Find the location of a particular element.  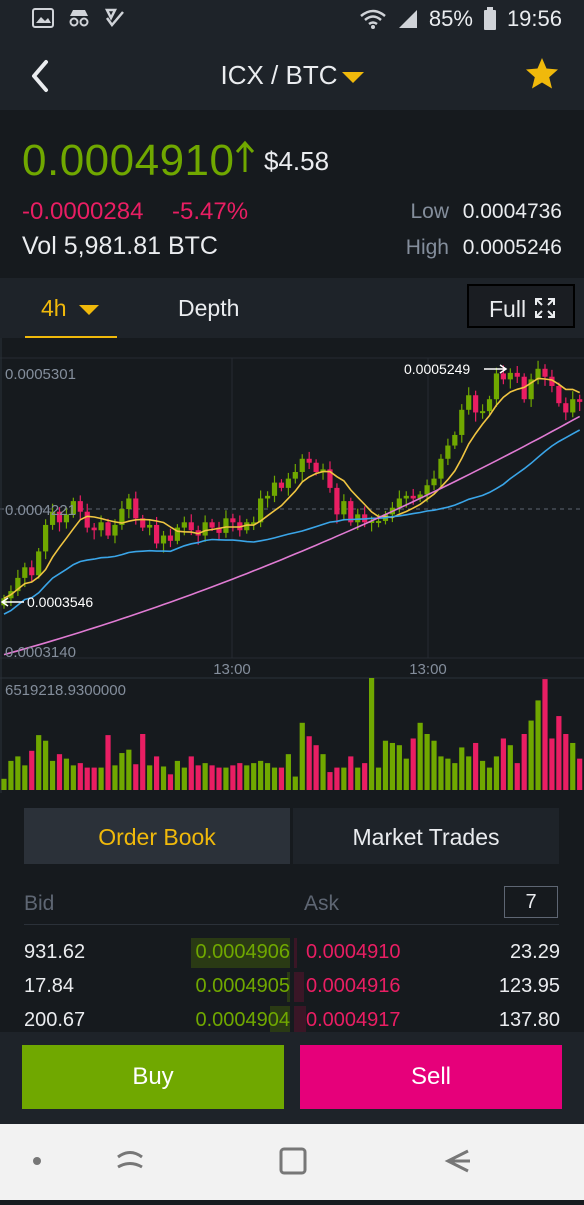

star-icon is located at coordinates (542, 74).